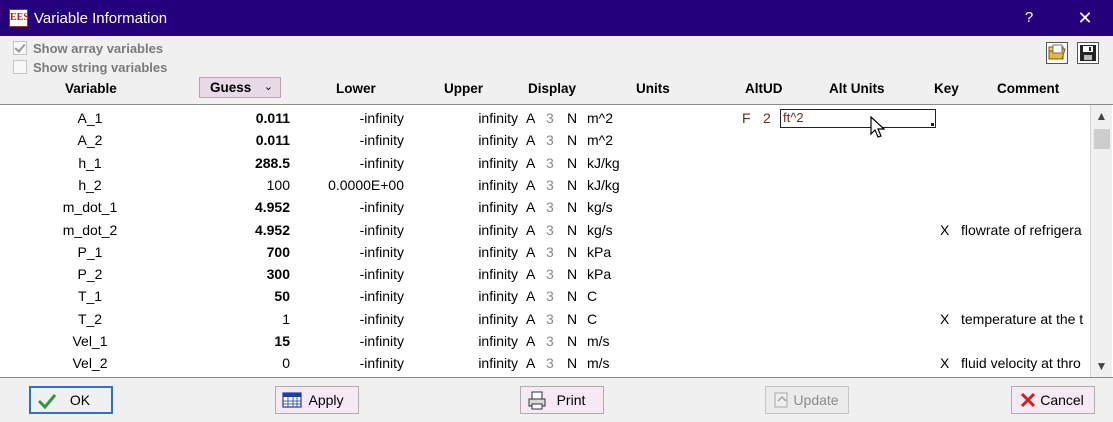 Image resolution: width=1113 pixels, height=422 pixels. What do you see at coordinates (562, 400) in the screenshot?
I see `print-button: Print` at bounding box center [562, 400].